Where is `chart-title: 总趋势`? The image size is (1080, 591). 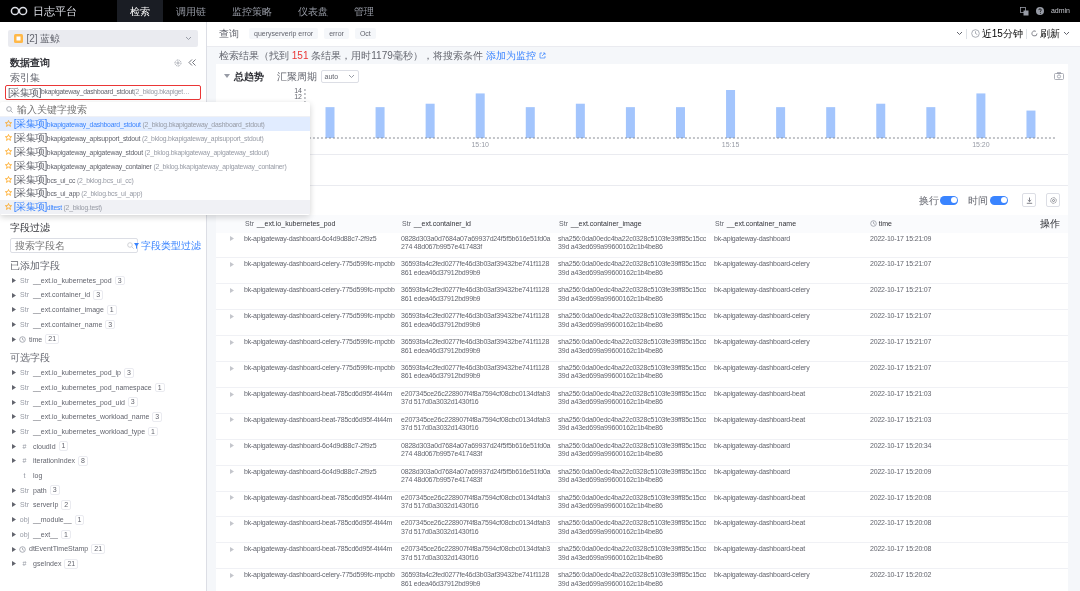
chart-title: 总趋势 is located at coordinates (248, 76).